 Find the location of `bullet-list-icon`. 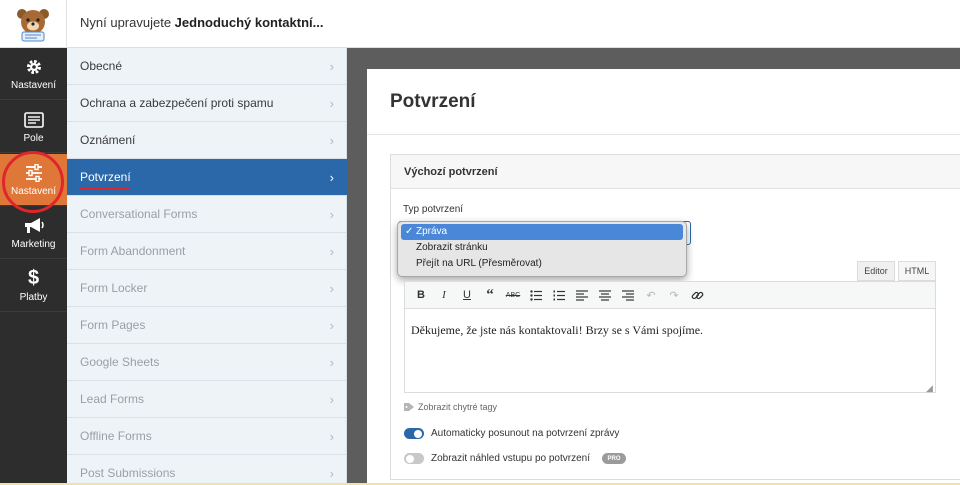

bullet-list-icon is located at coordinates (536, 295).